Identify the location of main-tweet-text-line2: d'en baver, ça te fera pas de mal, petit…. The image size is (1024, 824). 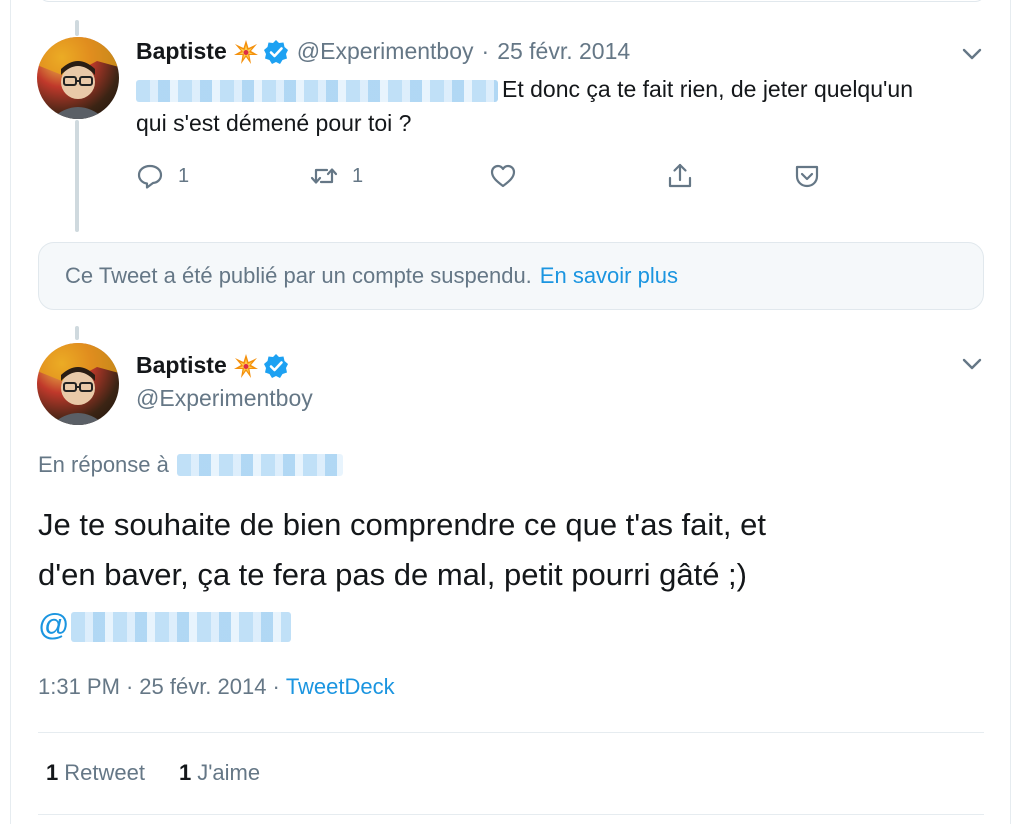
(392, 574).